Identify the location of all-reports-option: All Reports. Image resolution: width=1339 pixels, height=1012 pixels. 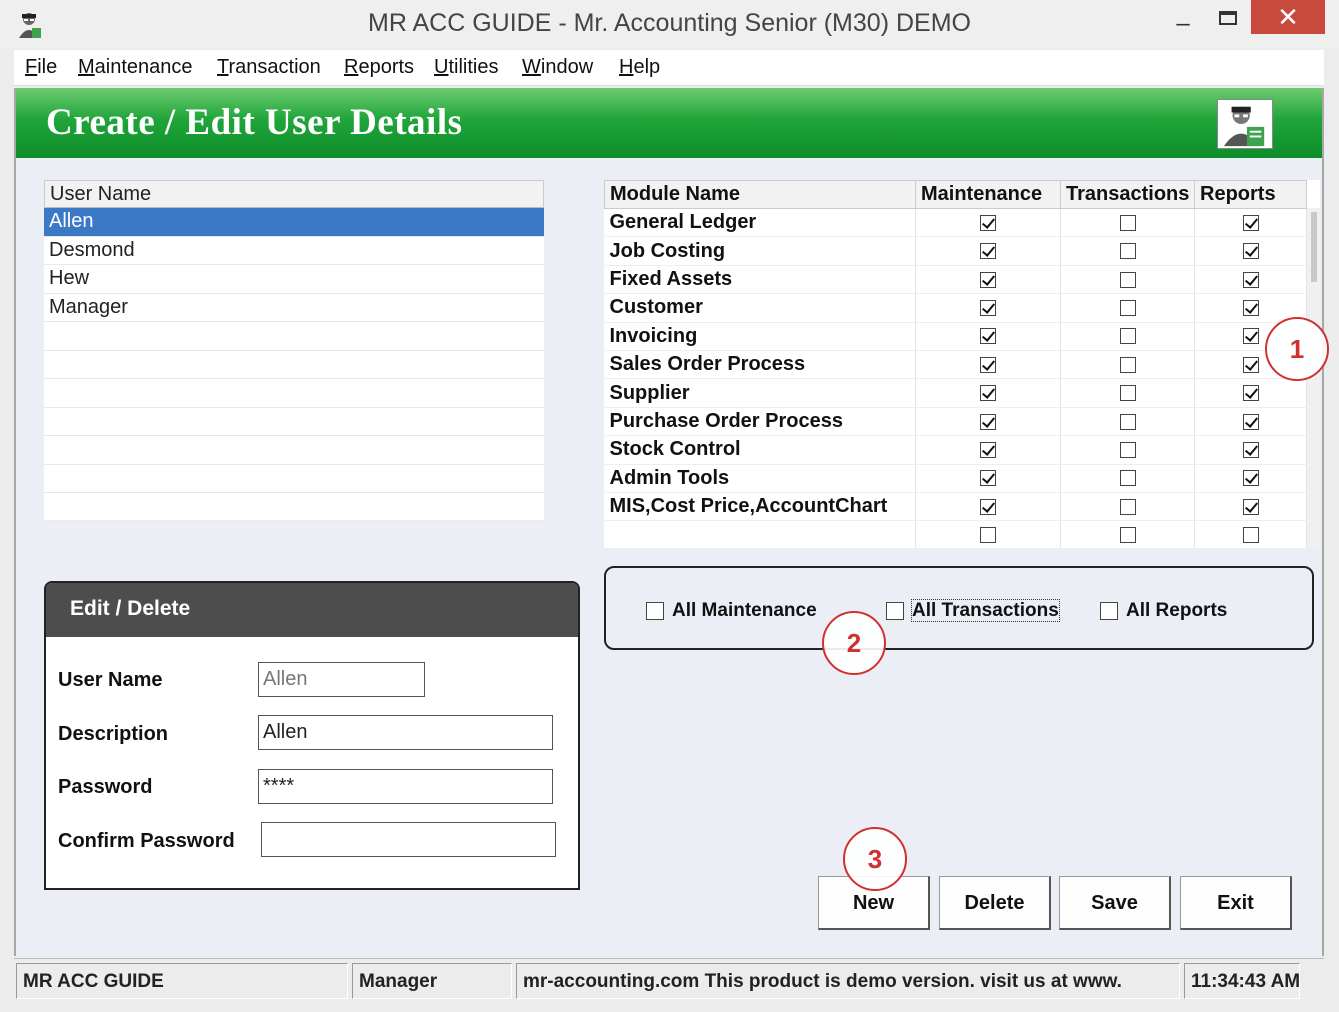
(1163, 611).